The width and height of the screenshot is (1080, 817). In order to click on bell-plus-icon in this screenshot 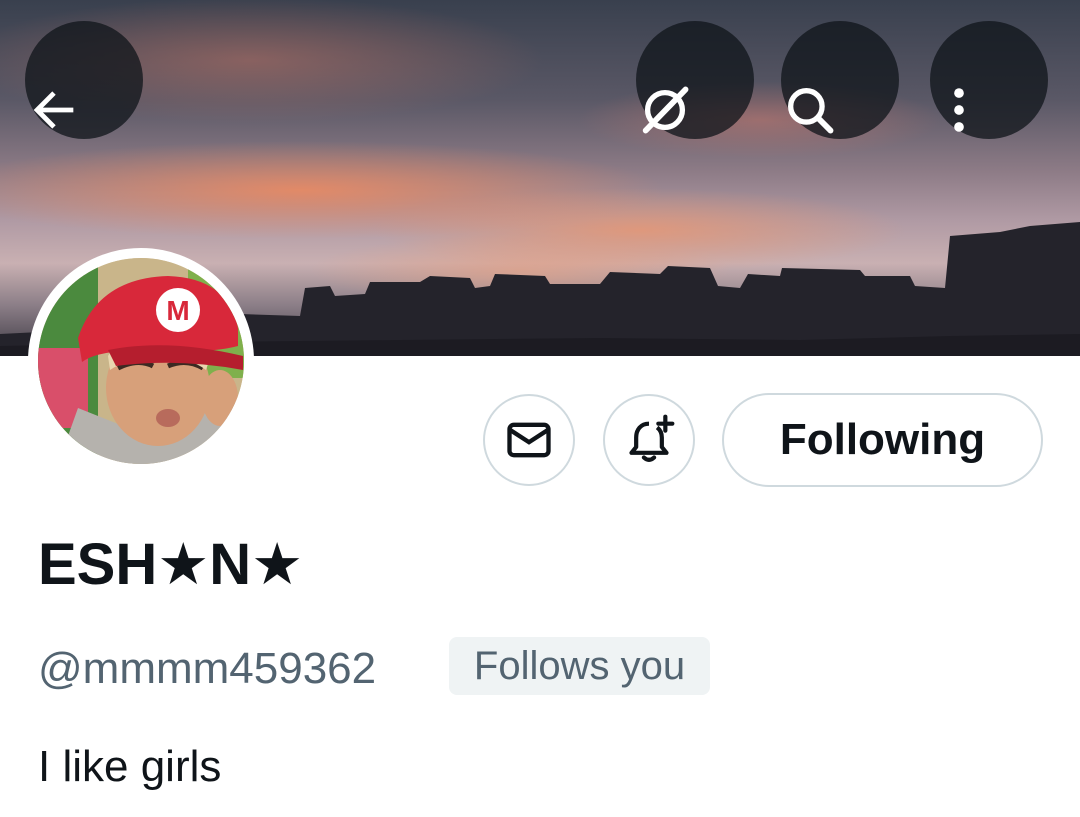, I will do `click(652, 438)`.